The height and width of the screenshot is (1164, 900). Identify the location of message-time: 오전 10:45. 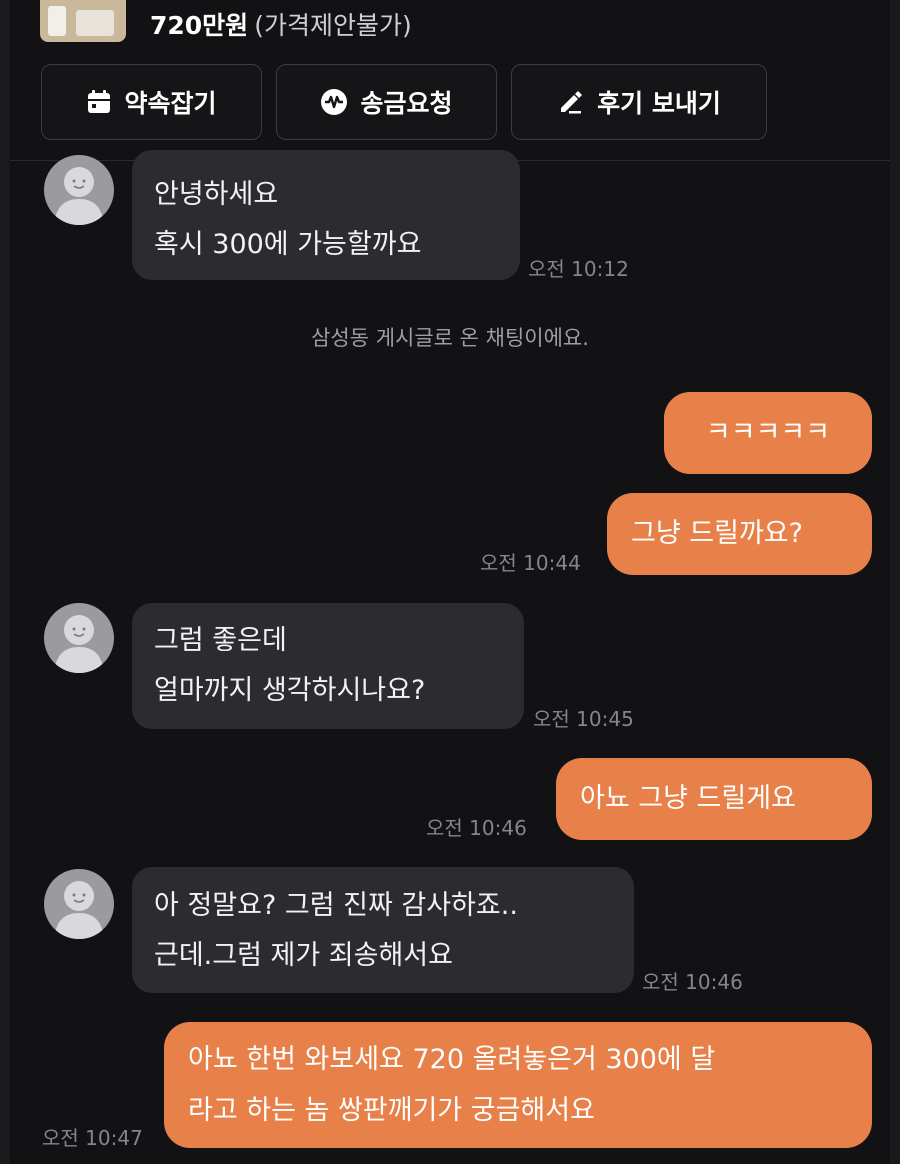
(583, 719).